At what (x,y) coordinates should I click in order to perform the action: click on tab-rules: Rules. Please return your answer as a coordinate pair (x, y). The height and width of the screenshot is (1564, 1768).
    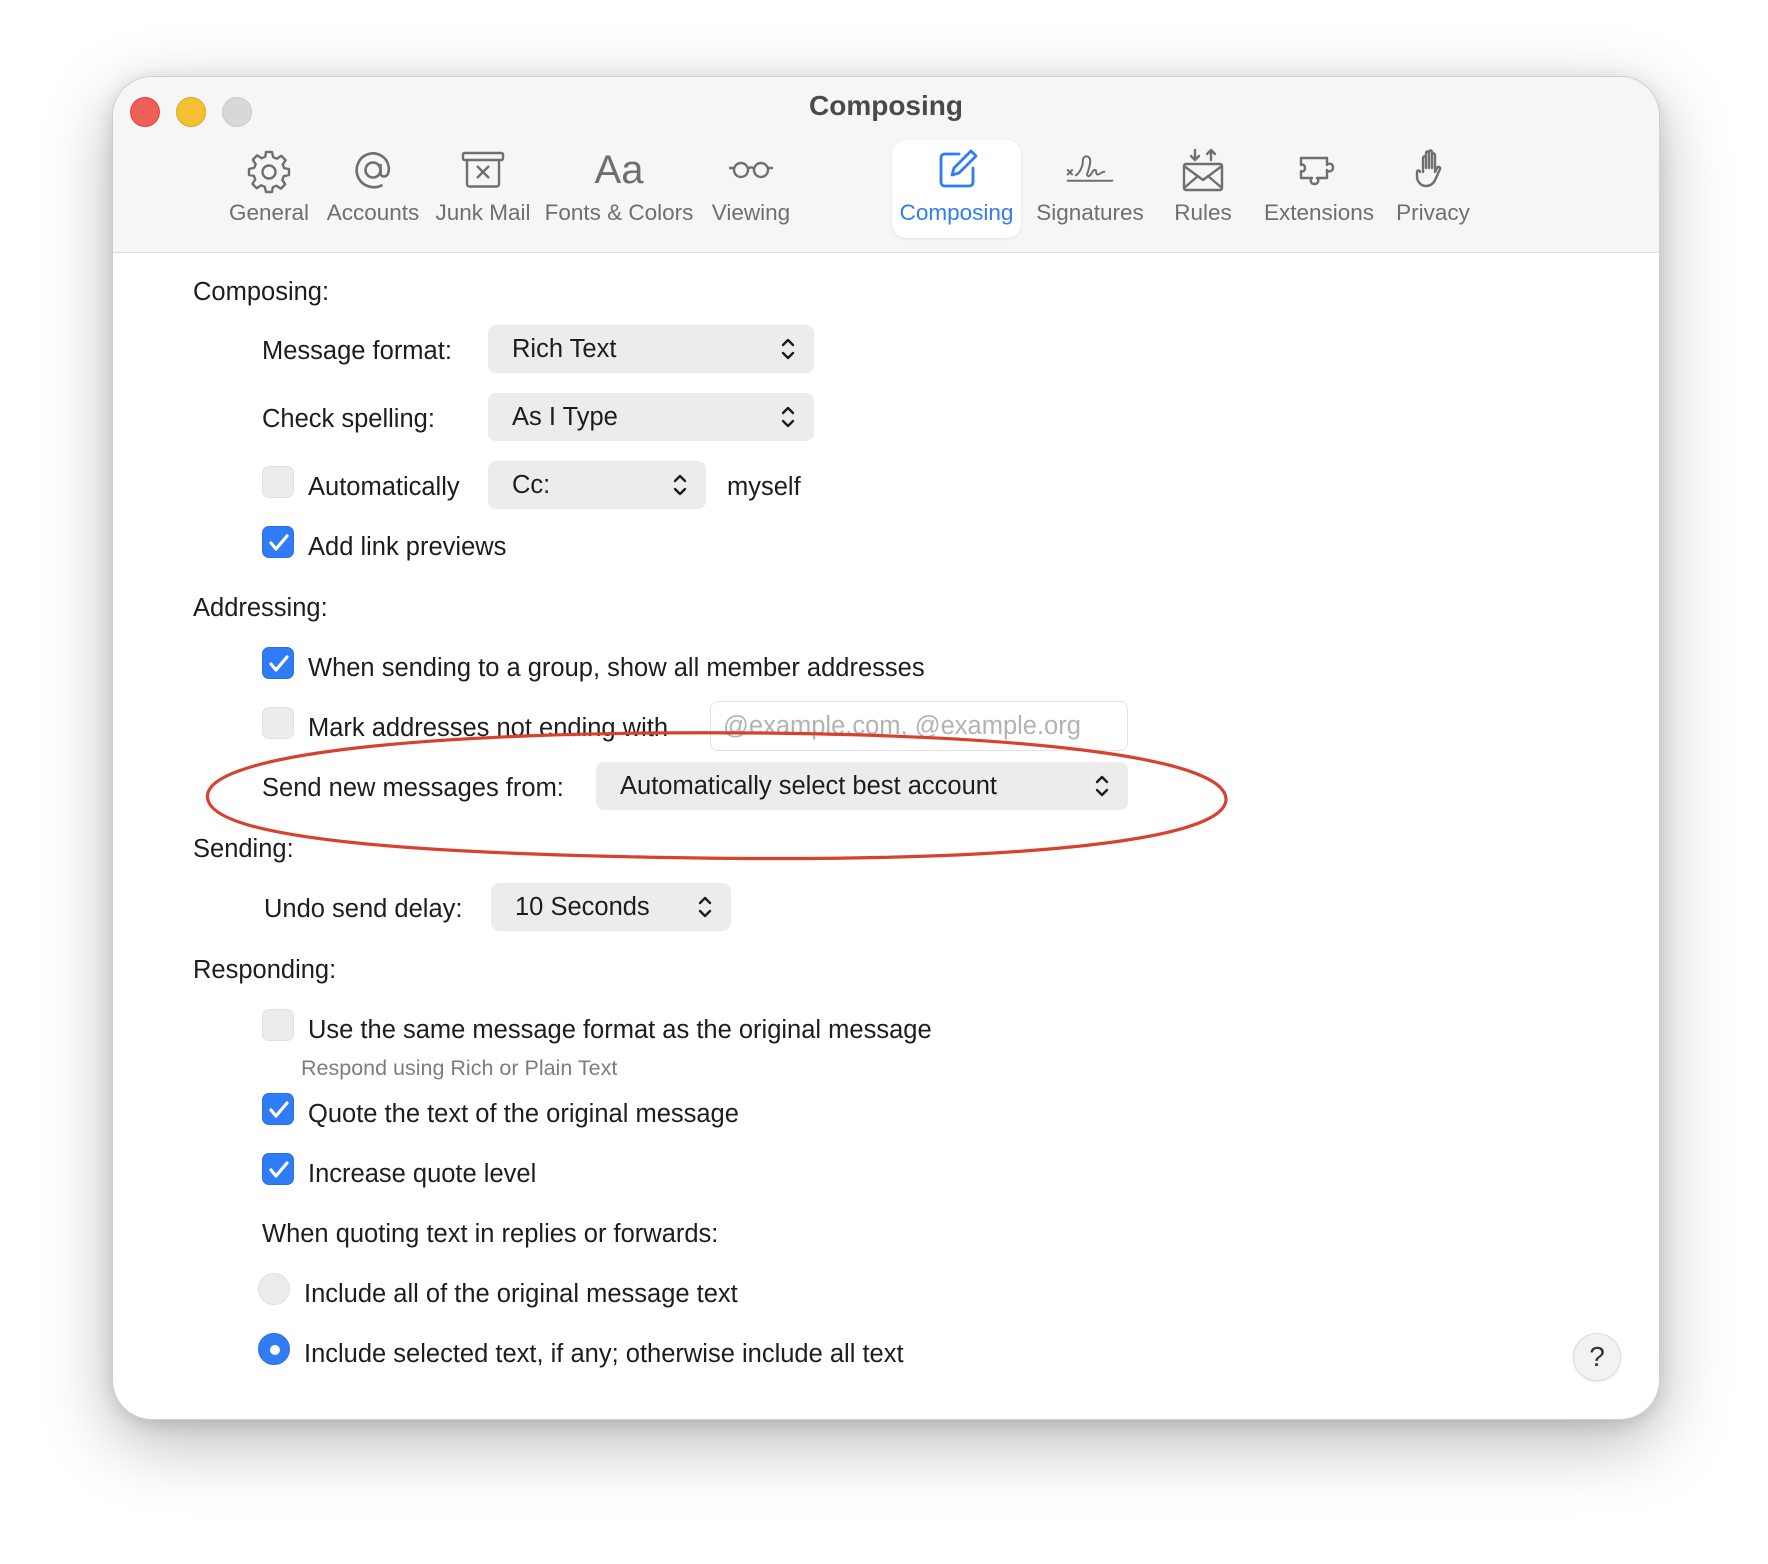
    Looking at the image, I should click on (1203, 189).